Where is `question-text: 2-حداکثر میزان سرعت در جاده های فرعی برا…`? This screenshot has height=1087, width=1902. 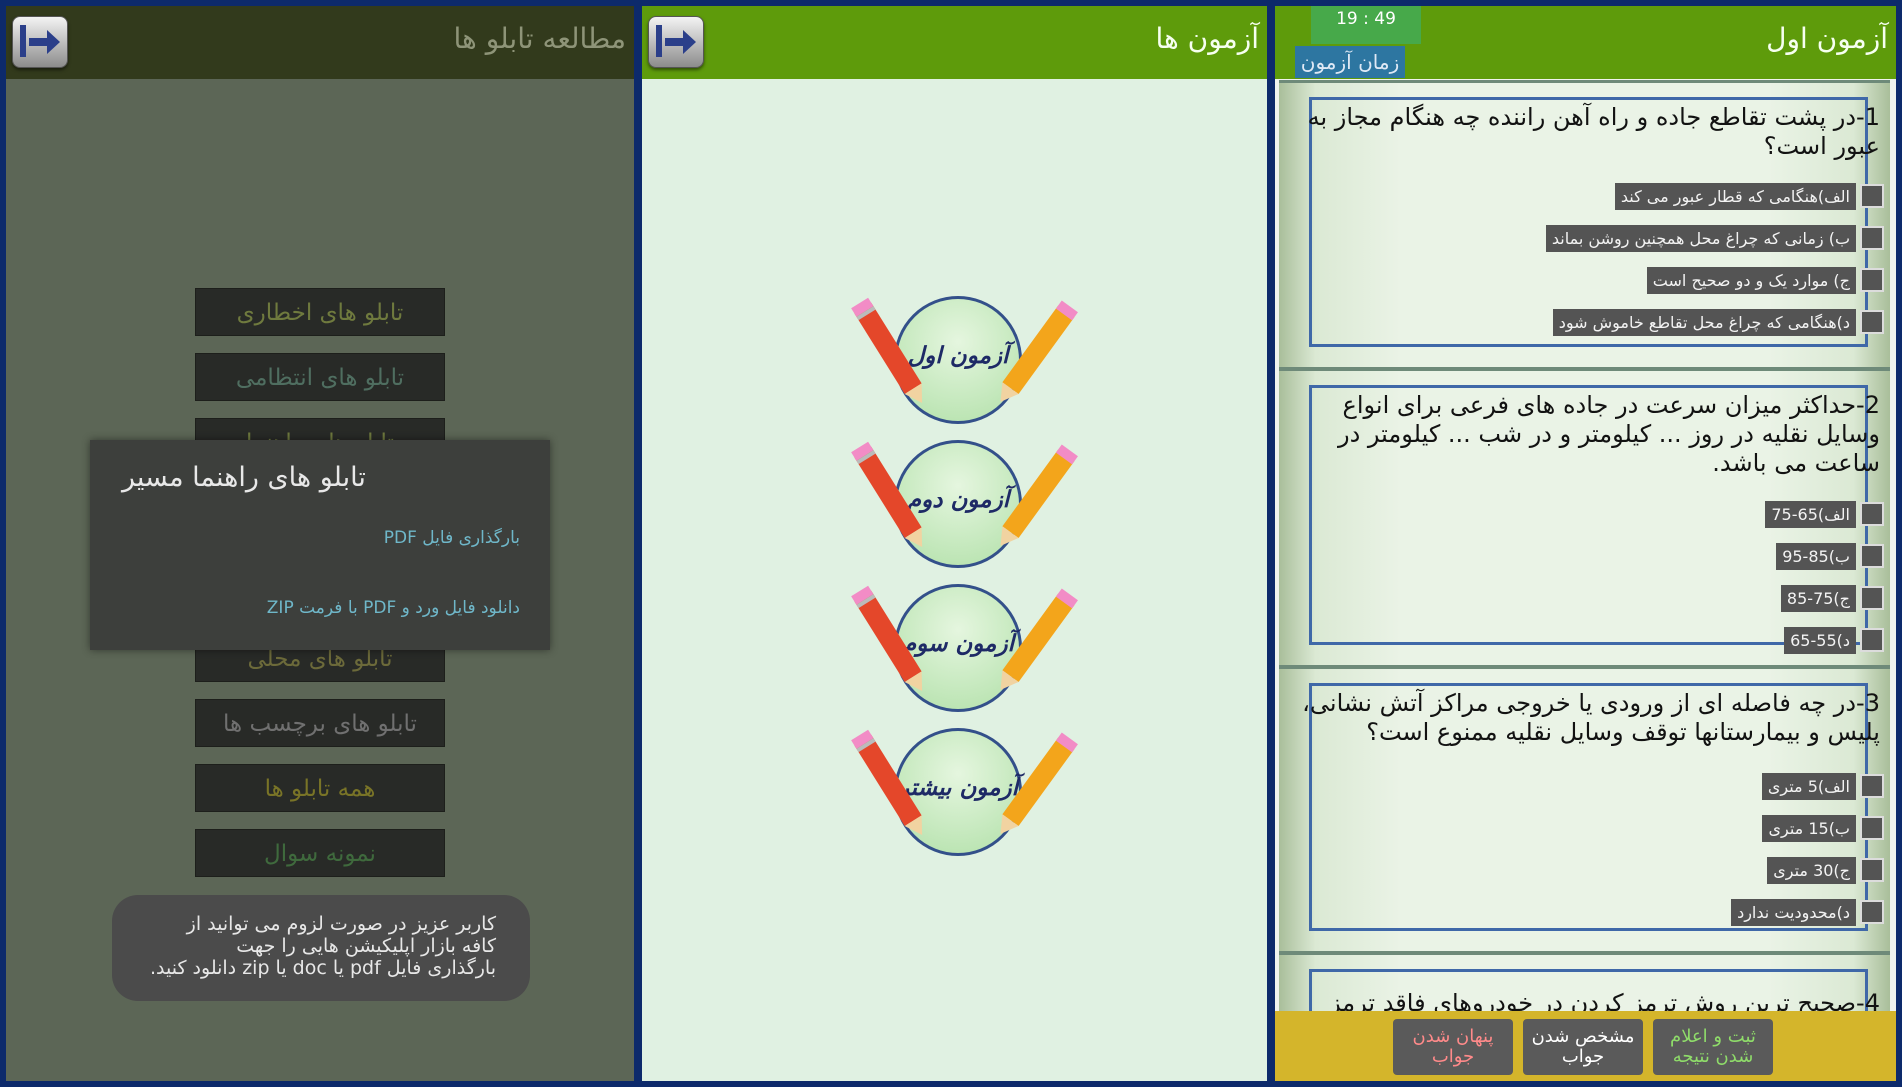 question-text: 2-حداکثر میزان سرعت در جاده های فرعی برا… is located at coordinates (1608, 434).